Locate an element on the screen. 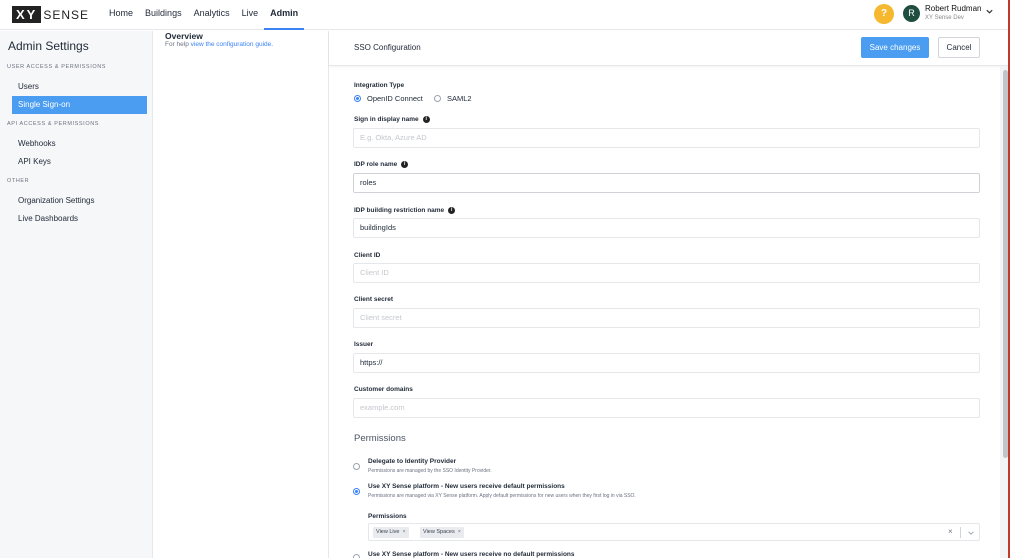 Image resolution: width=1016 pixels, height=558 pixels. idp-building-label: IDP building restriction name i is located at coordinates (405, 211).